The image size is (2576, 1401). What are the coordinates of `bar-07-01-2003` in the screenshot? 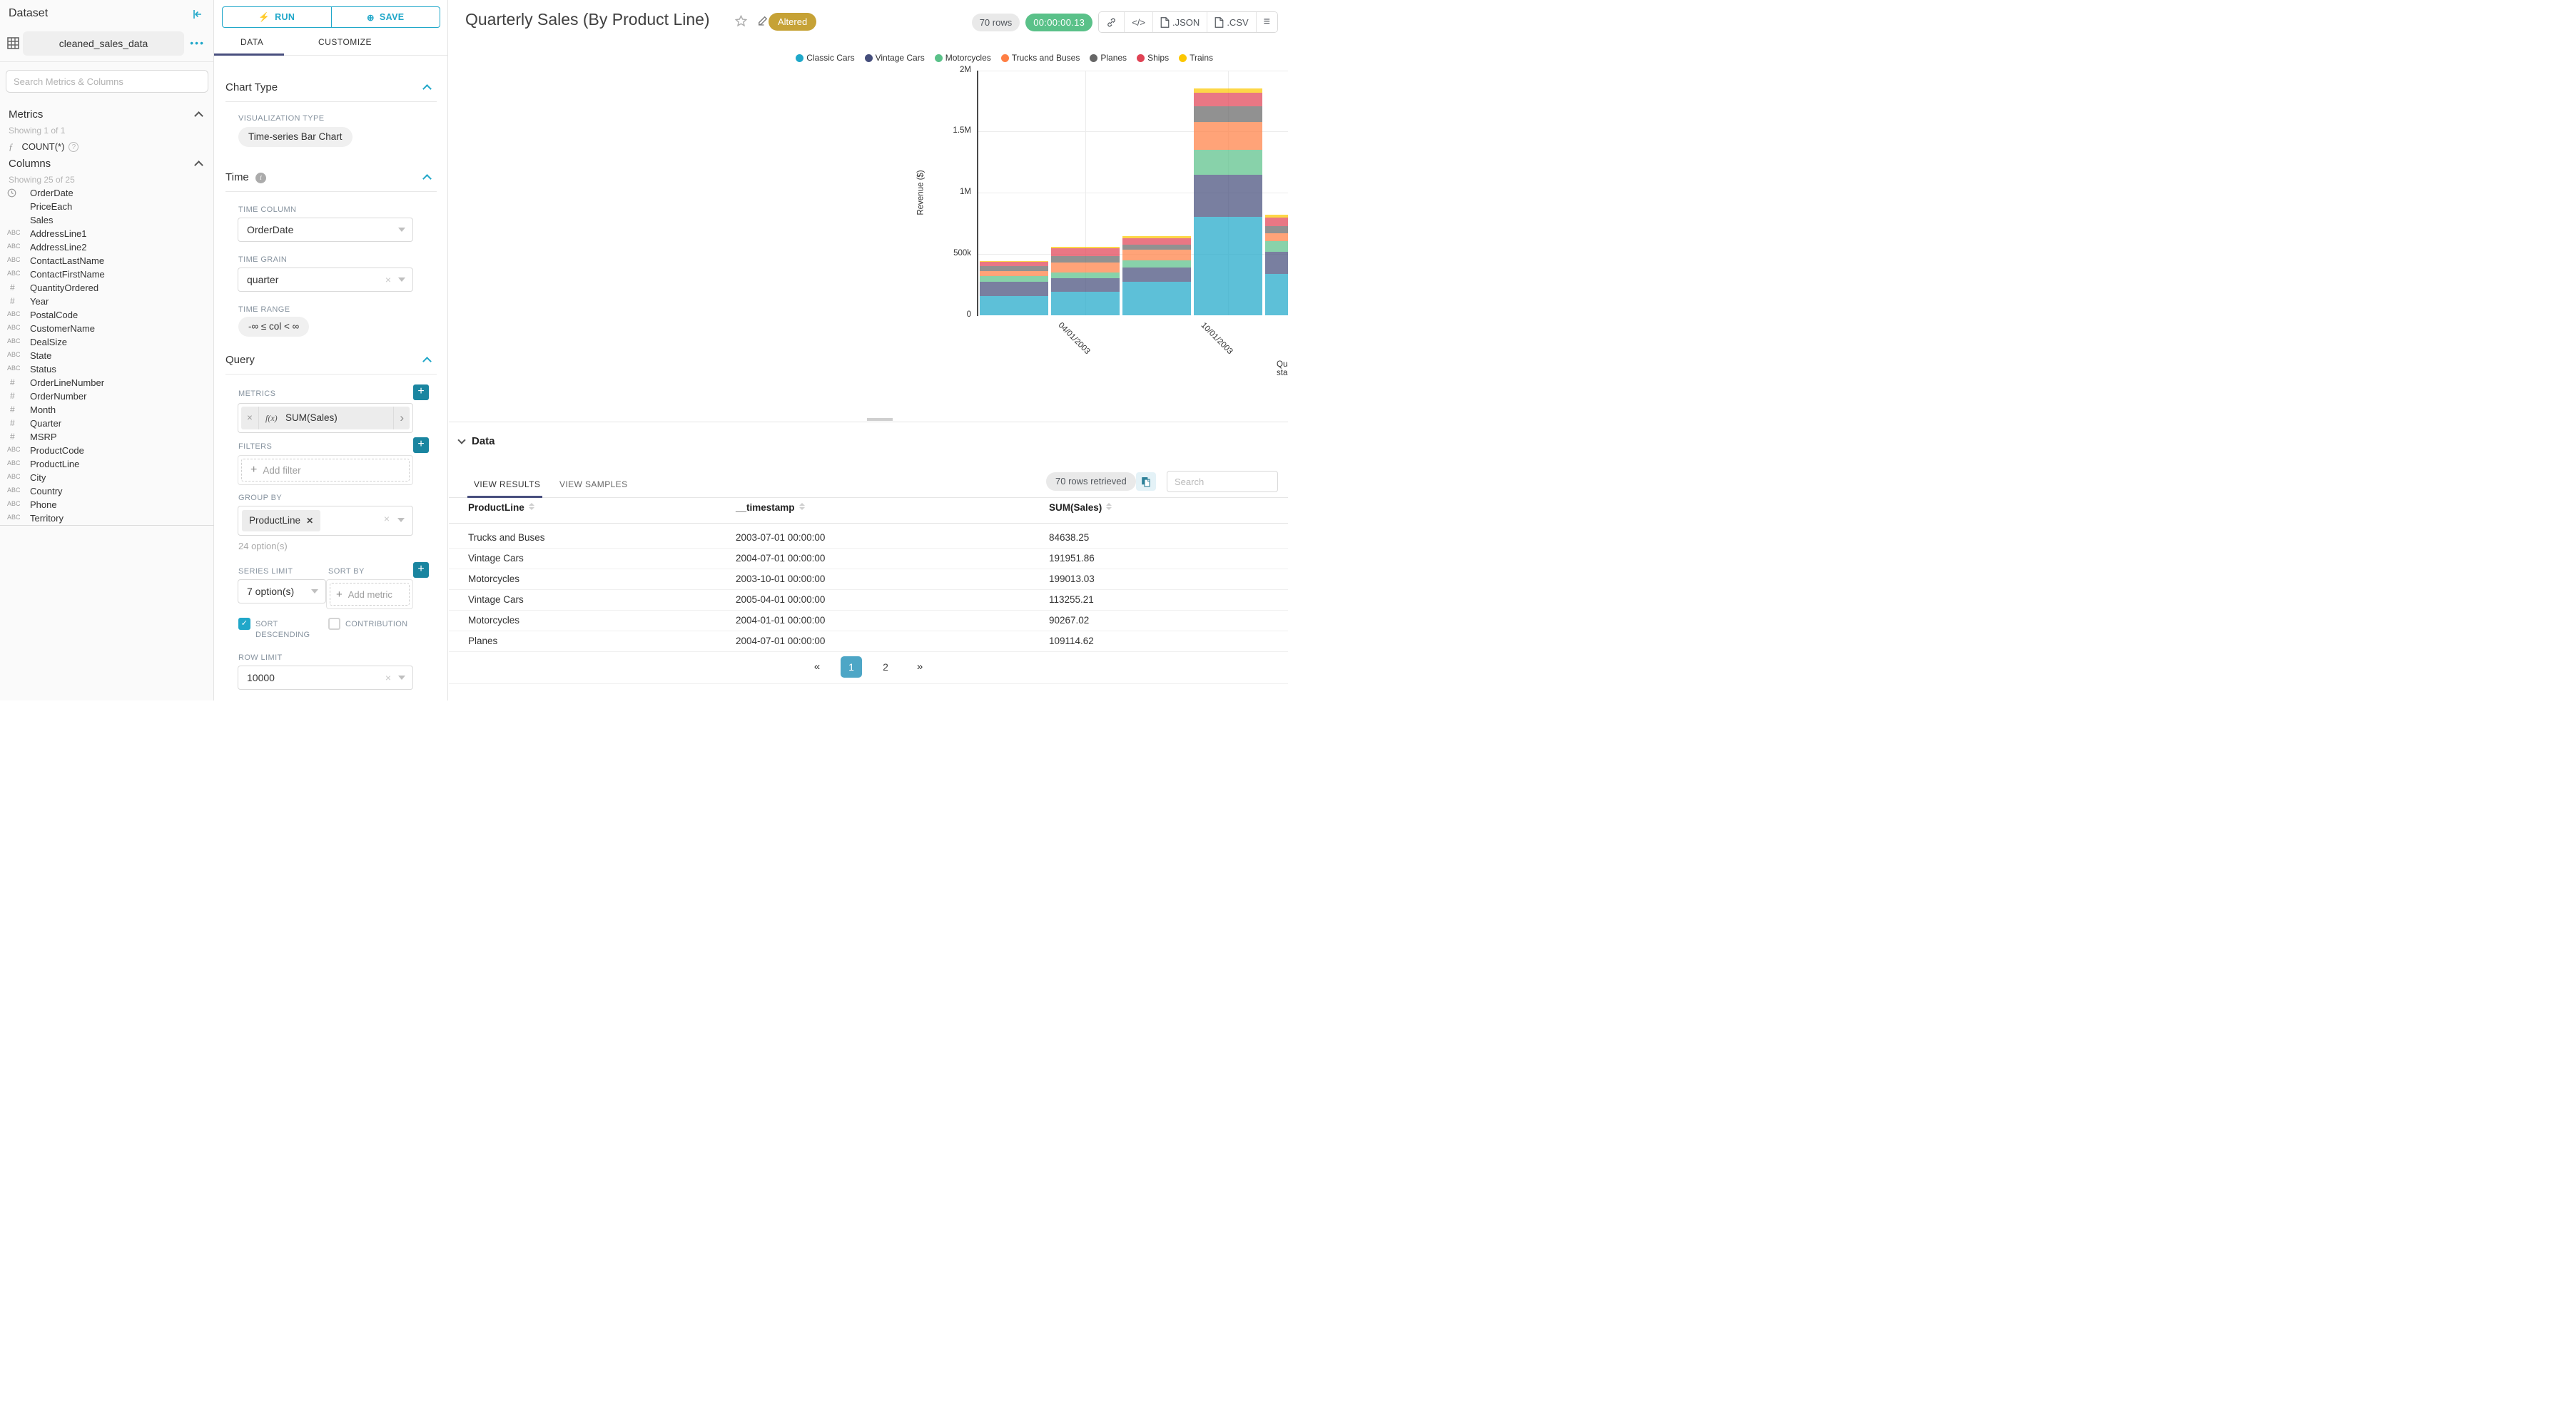 It's located at (1156, 275).